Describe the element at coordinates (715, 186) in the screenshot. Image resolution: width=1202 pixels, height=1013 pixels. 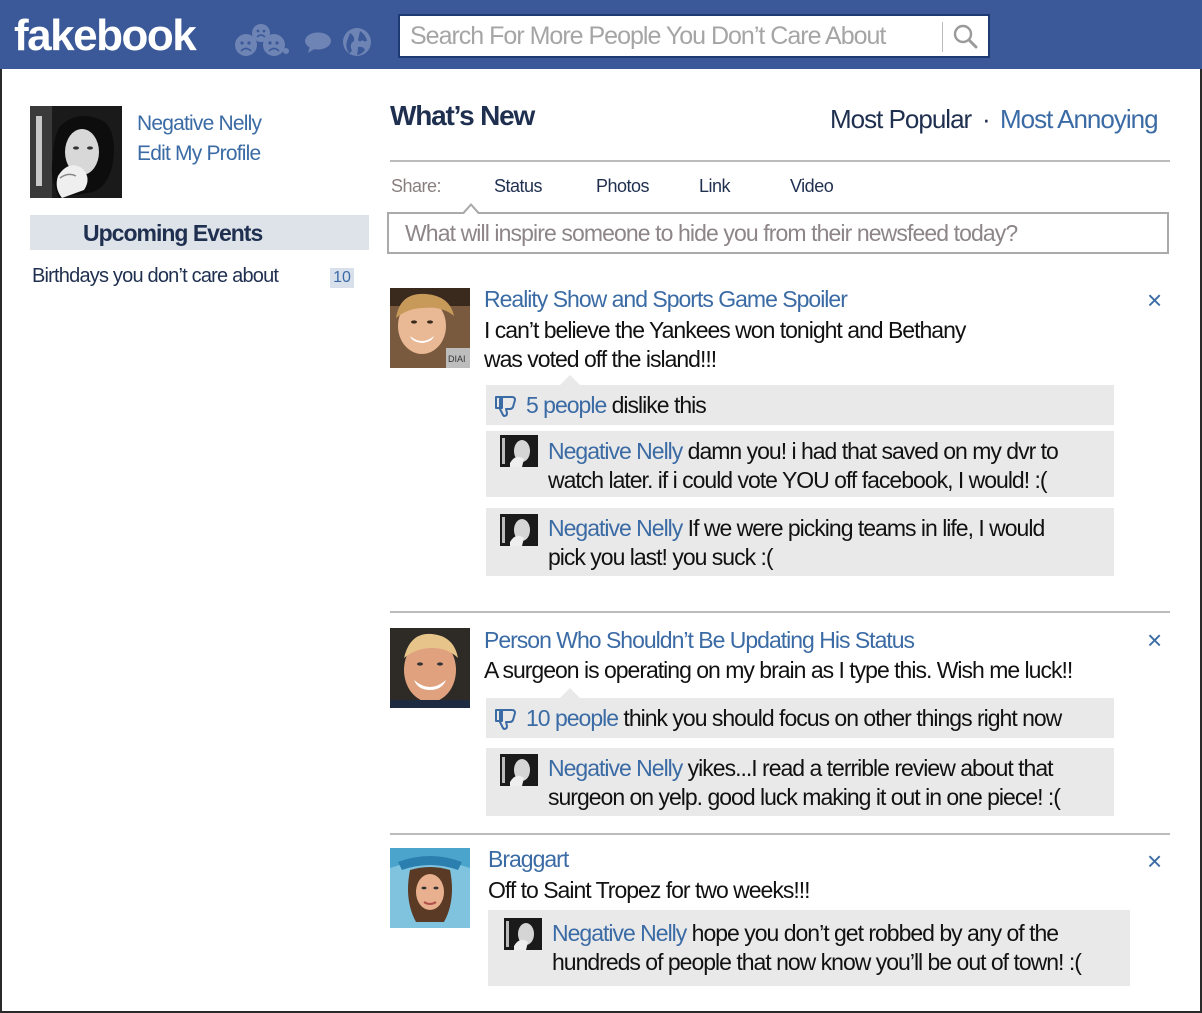
I see `tab-link: Link` at that location.